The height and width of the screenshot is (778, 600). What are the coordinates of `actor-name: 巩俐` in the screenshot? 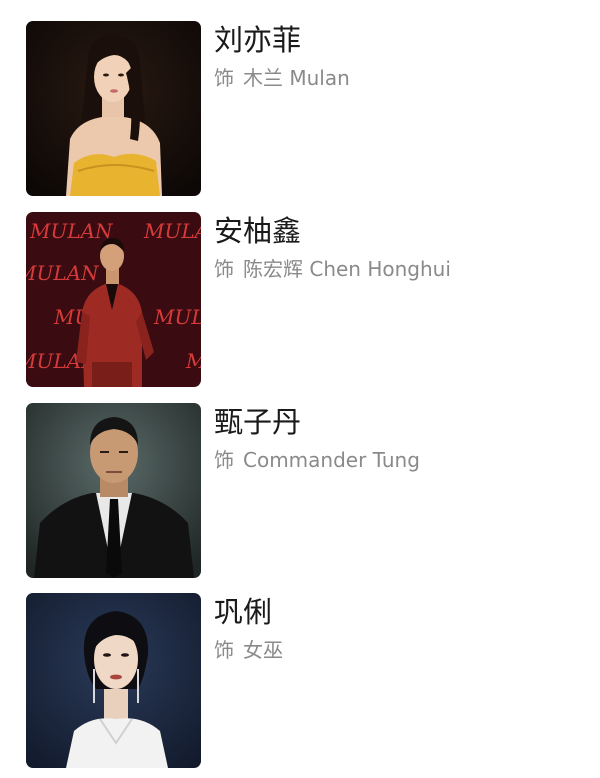 It's located at (243, 612).